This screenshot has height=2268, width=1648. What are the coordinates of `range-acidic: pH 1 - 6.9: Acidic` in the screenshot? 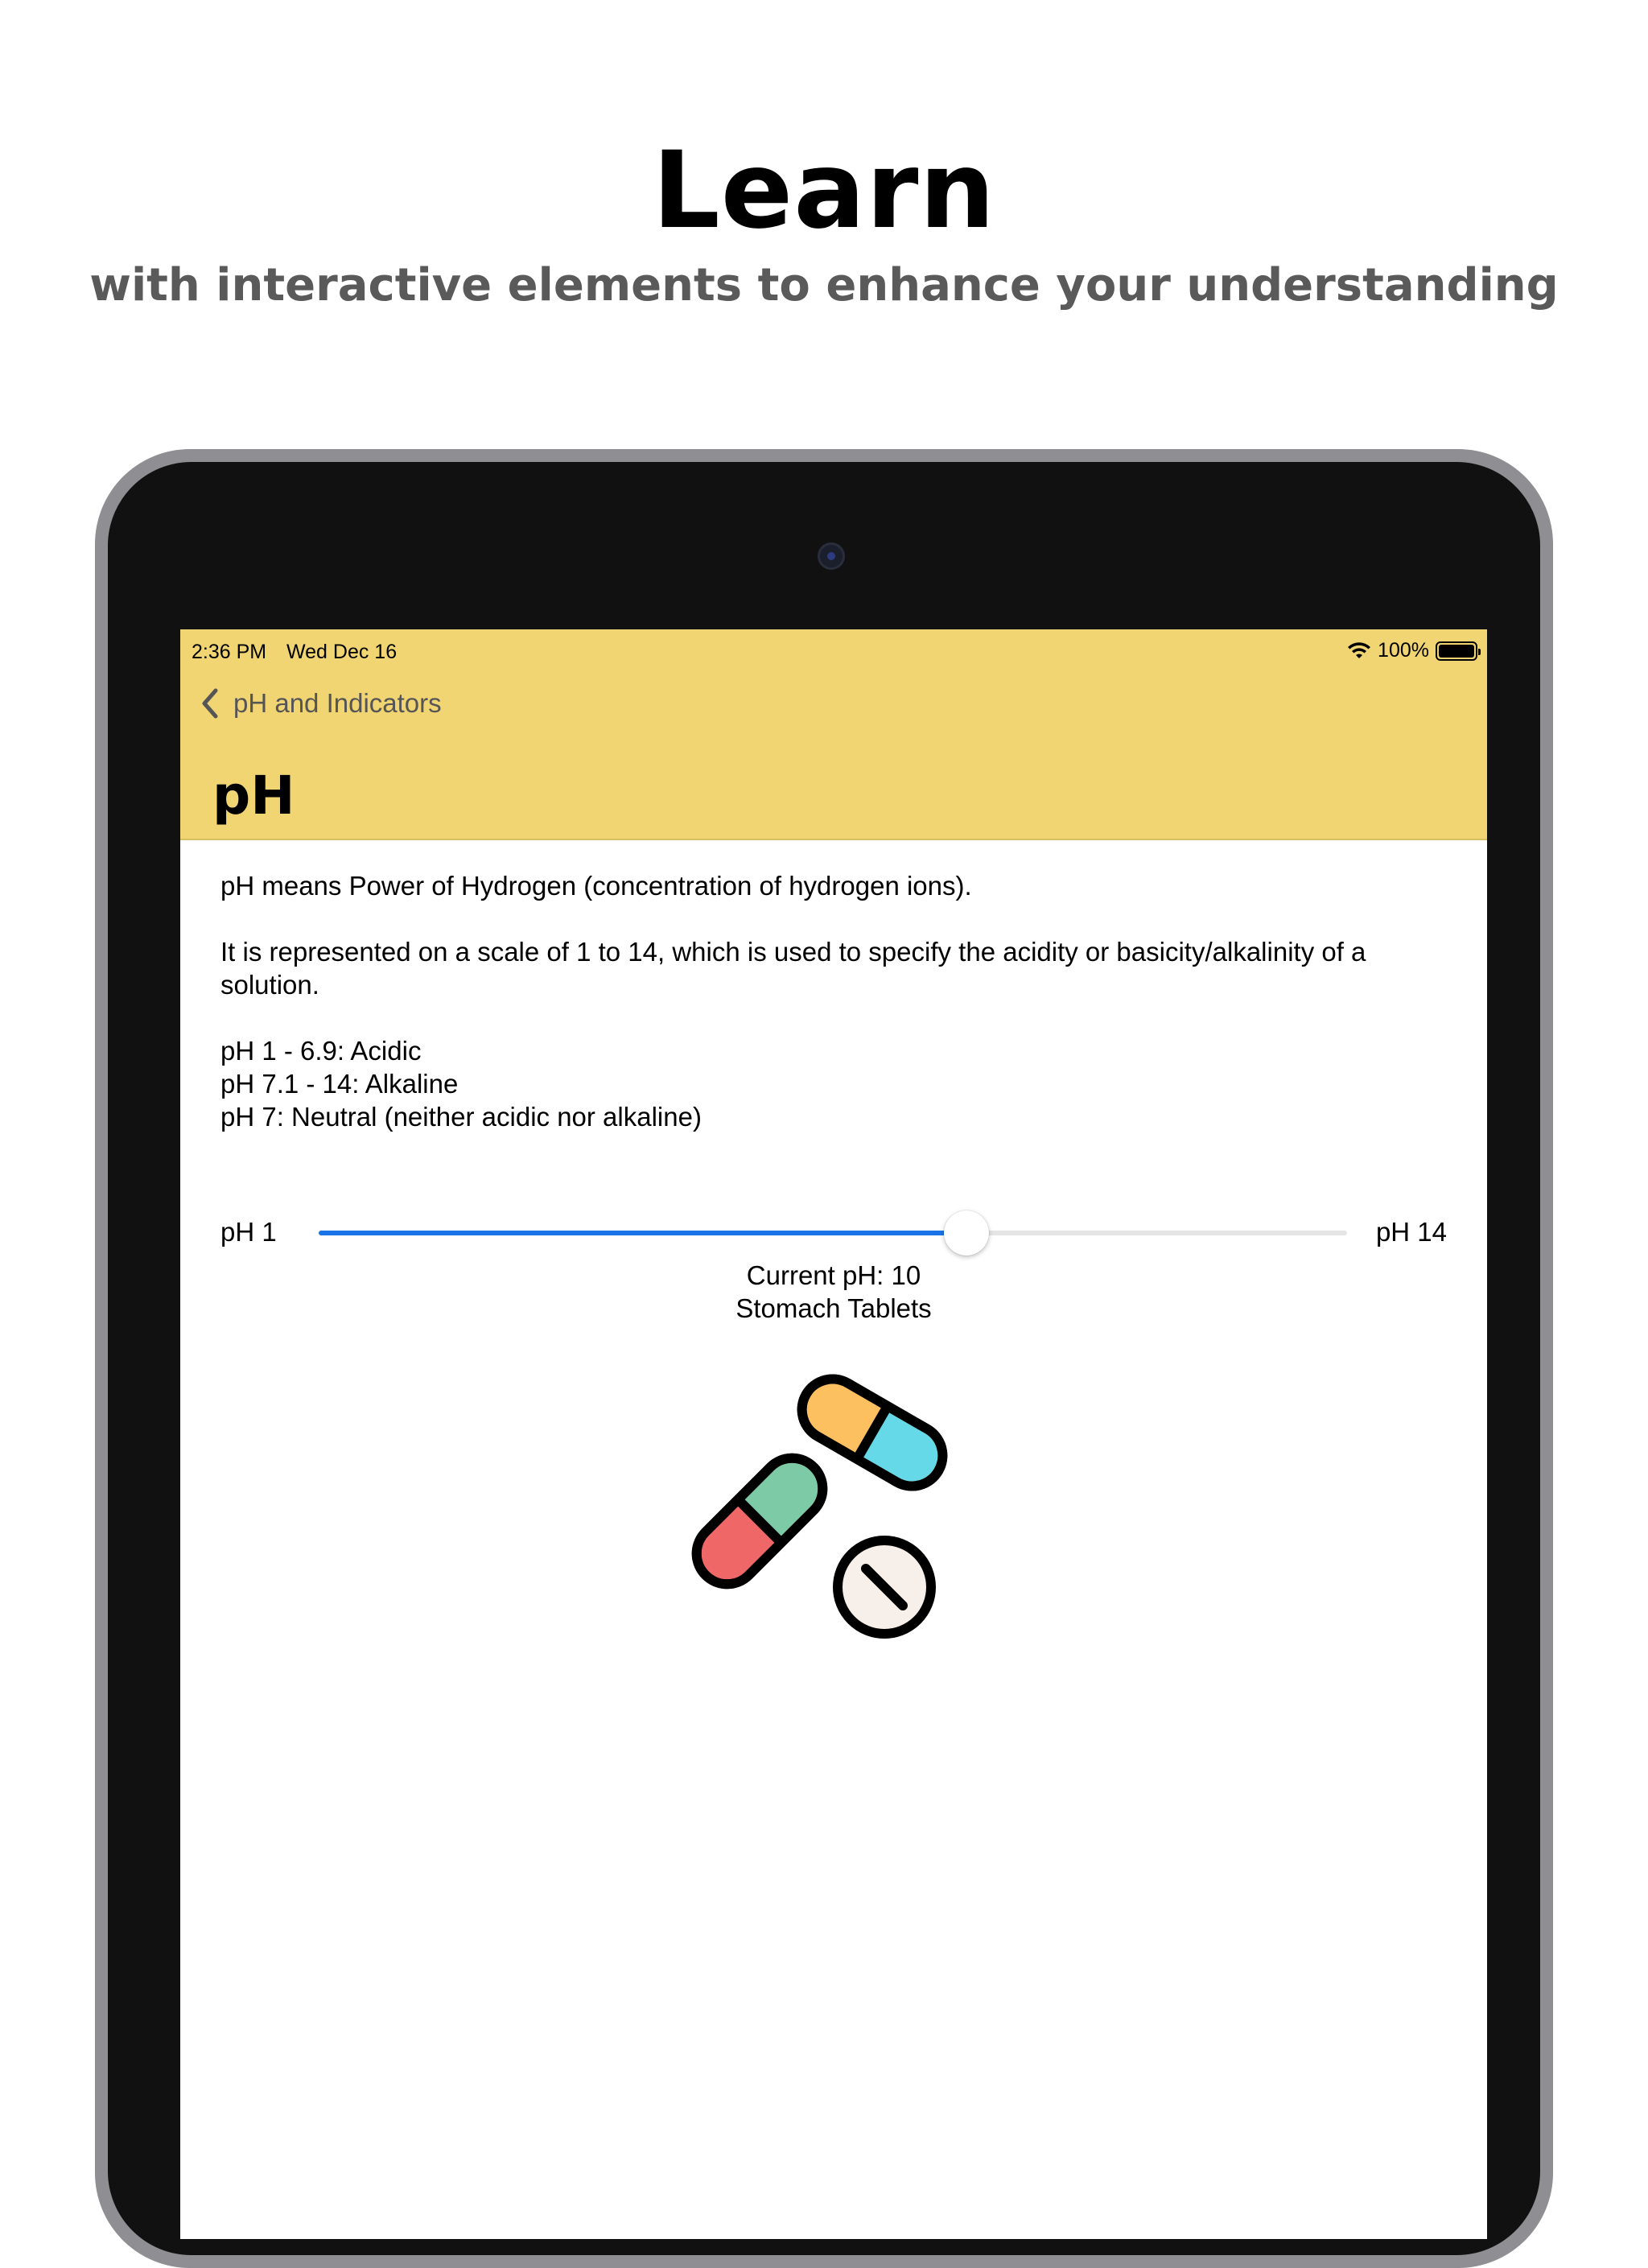 It's located at (321, 1051).